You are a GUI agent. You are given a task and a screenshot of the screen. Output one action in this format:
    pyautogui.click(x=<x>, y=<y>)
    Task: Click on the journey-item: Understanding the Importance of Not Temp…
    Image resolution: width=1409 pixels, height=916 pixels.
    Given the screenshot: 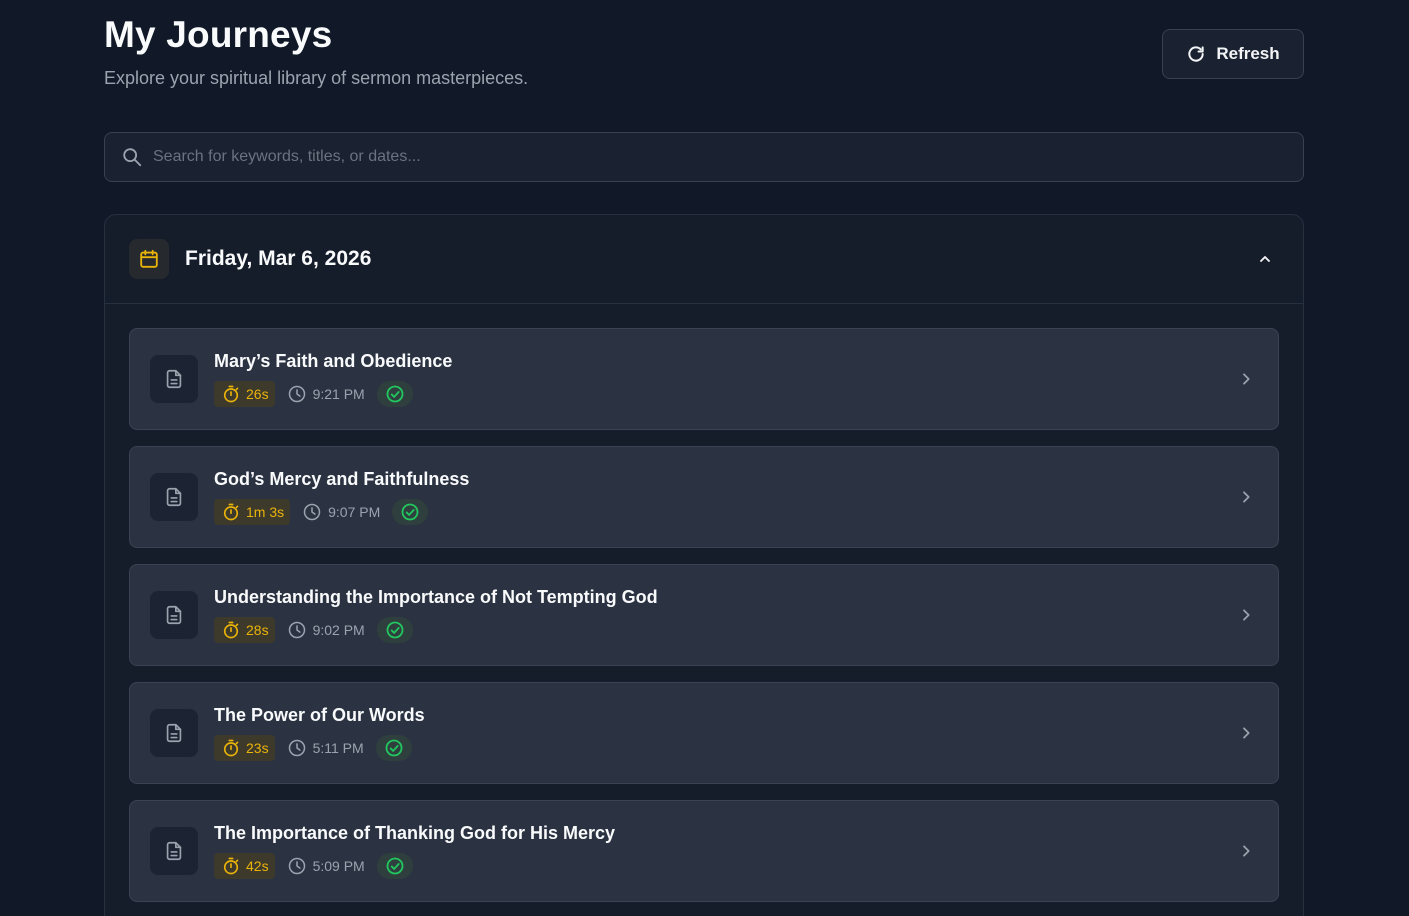 What is the action you would take?
    pyautogui.click(x=704, y=615)
    